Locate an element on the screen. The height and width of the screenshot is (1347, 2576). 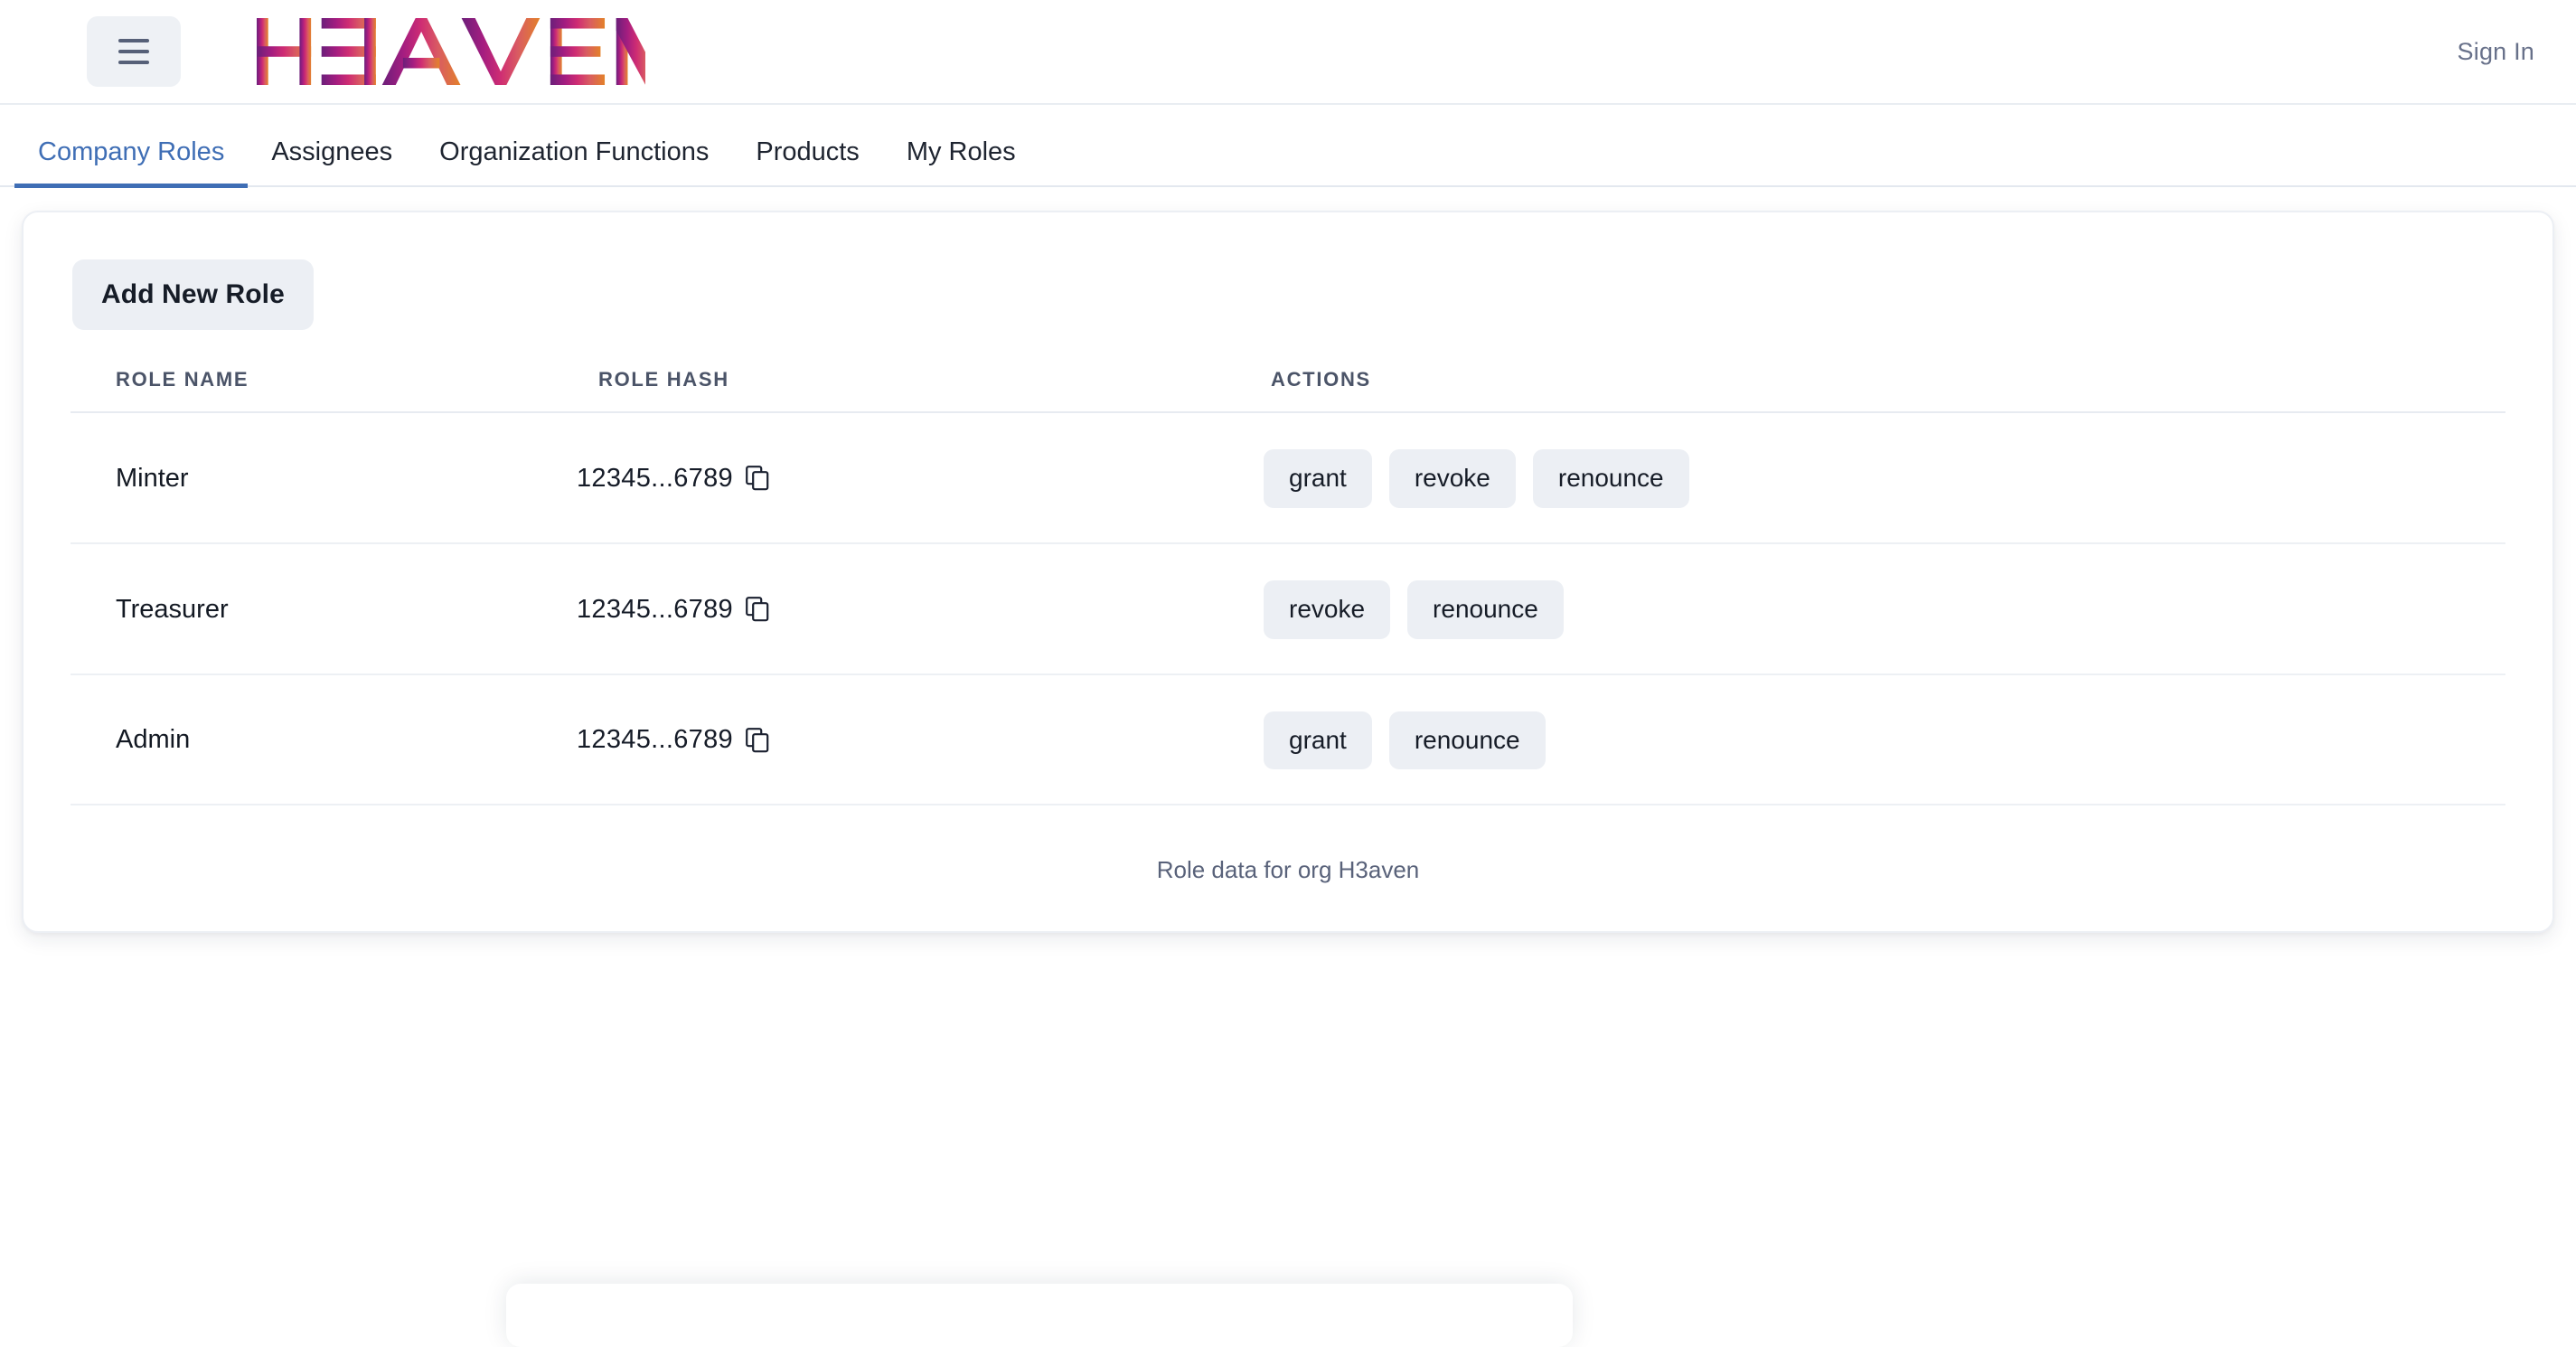
table-row: Admin 12345...6789 grant renounce is located at coordinates (1288, 739).